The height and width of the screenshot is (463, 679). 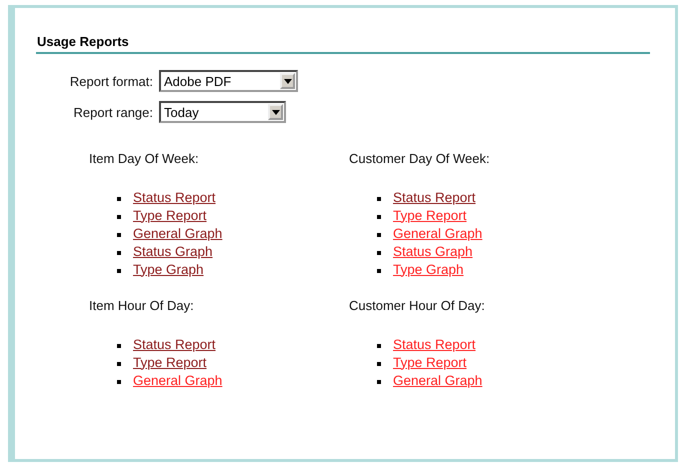 What do you see at coordinates (228, 81) in the screenshot?
I see `dropdown: Adobe PDF` at bounding box center [228, 81].